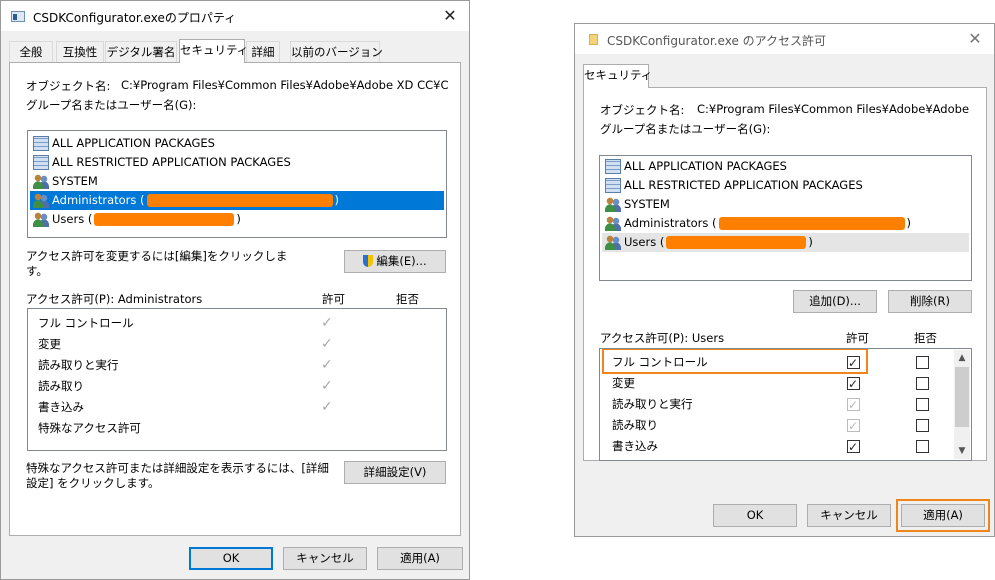  I want to click on app-icon-stripe, so click(15, 17).